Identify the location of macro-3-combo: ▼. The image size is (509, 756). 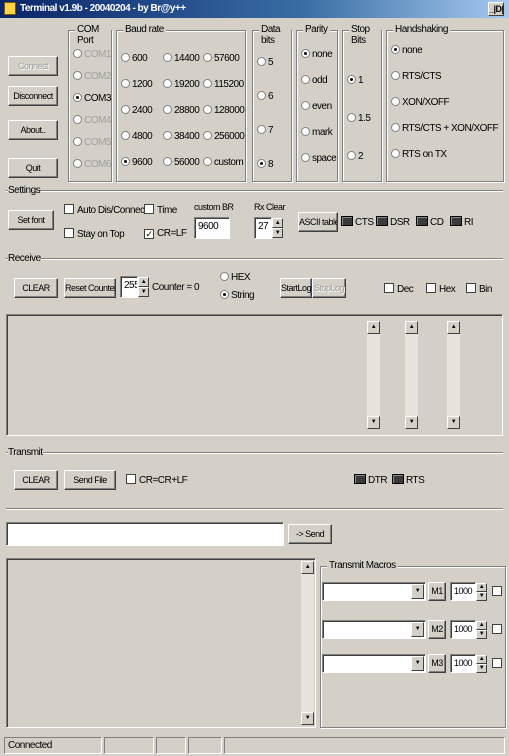
(374, 663).